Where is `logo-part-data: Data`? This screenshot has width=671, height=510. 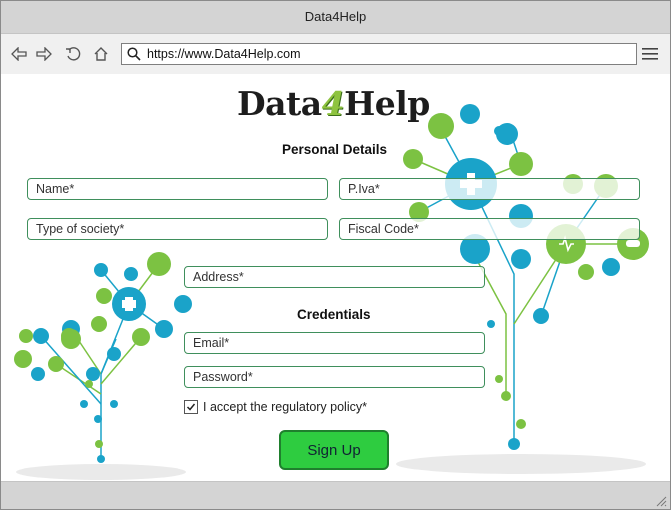
logo-part-data: Data is located at coordinates (279, 103).